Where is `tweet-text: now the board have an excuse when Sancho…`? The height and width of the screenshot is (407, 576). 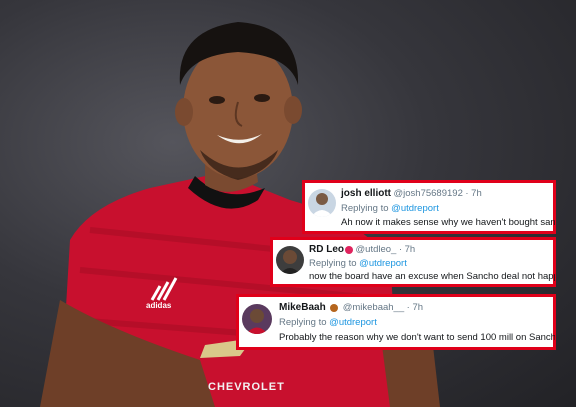
tweet-text: now the board have an excuse when Sancho… is located at coordinates (432, 276).